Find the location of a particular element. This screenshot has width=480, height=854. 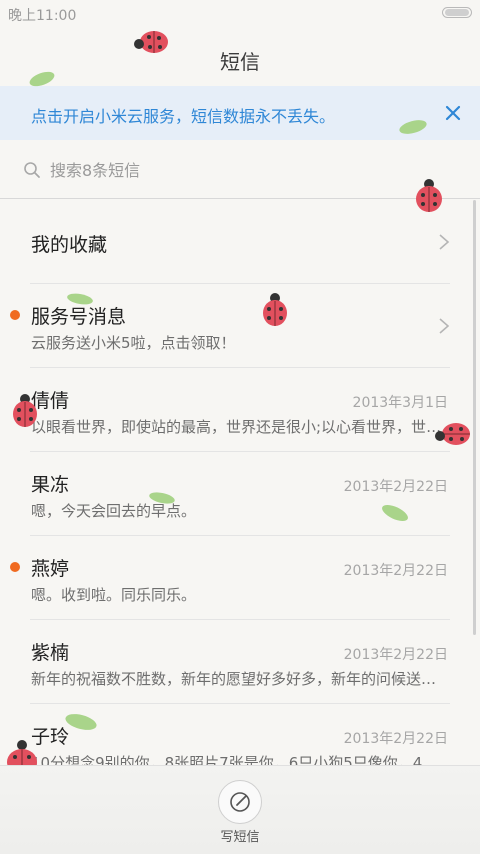

message-preview: 新年的祝福数不胜数，新年的愿望好多好多，新年的问候送给你 is located at coordinates (237, 679).